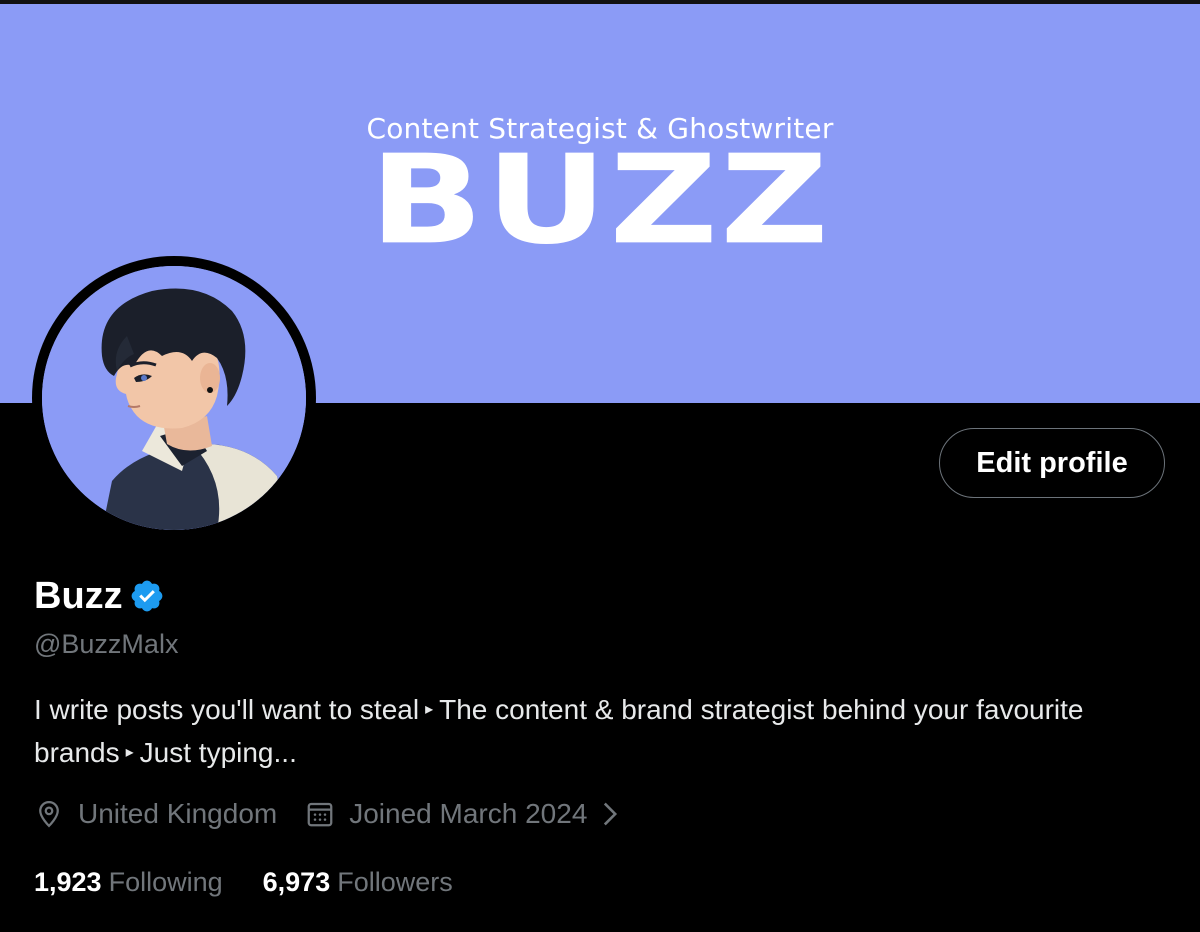 The image size is (1200, 932). What do you see at coordinates (68, 882) in the screenshot?
I see `following-count: 1,923` at bounding box center [68, 882].